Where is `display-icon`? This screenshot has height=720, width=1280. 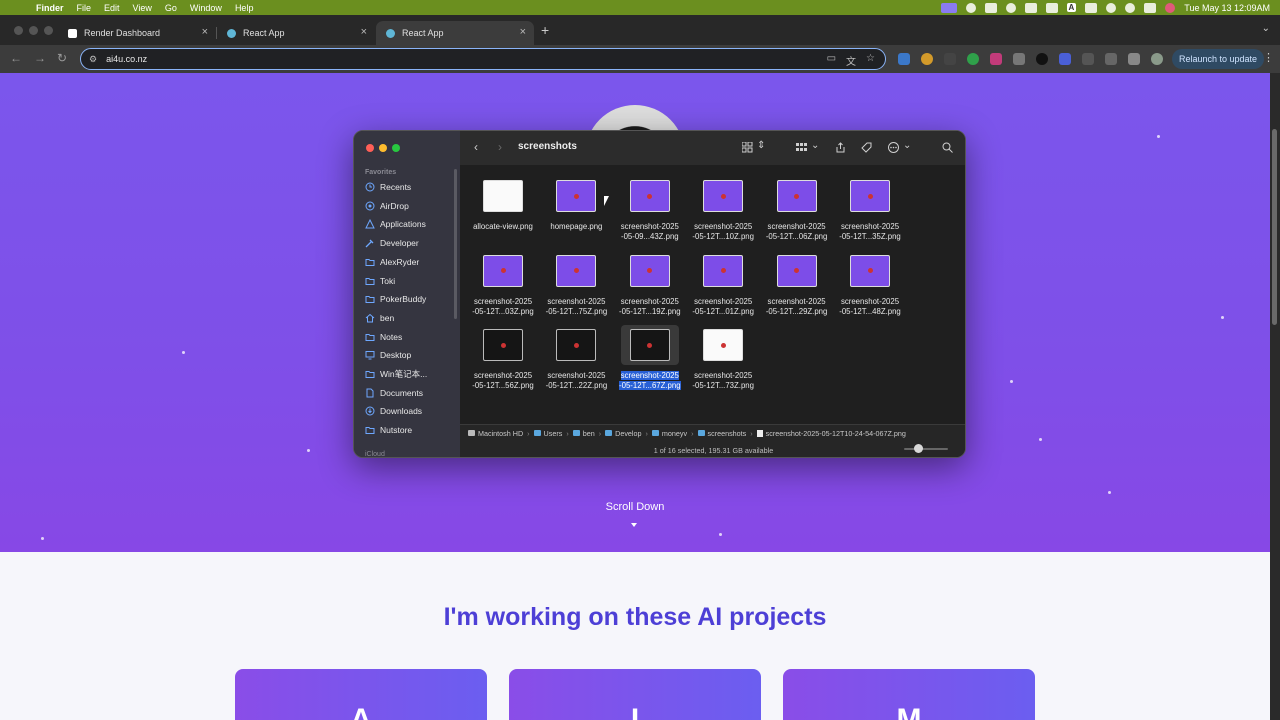 display-icon is located at coordinates (1030, 7).